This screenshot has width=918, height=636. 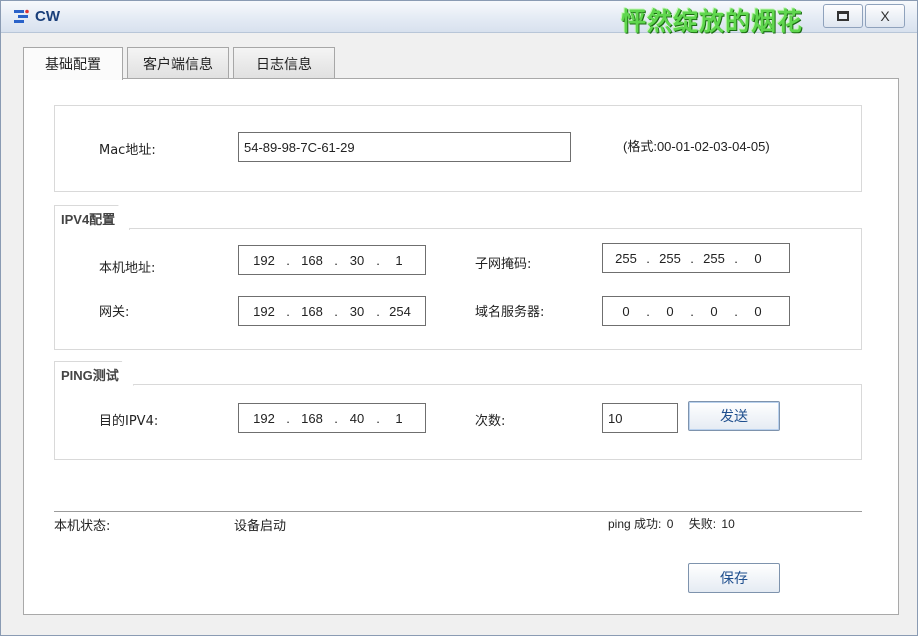 I want to click on status-value: 设备启动, so click(x=260, y=526).